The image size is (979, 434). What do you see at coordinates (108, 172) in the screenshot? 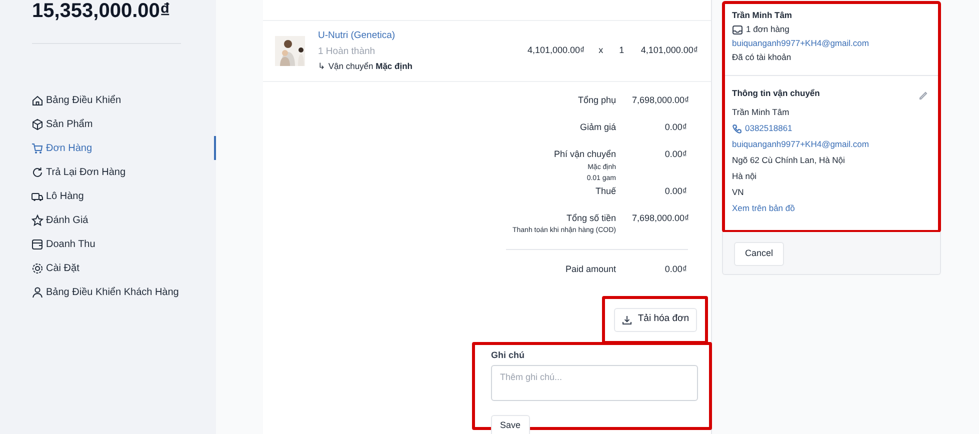
I see `sidebar-item: Trả Lại Đơn Hàng` at bounding box center [108, 172].